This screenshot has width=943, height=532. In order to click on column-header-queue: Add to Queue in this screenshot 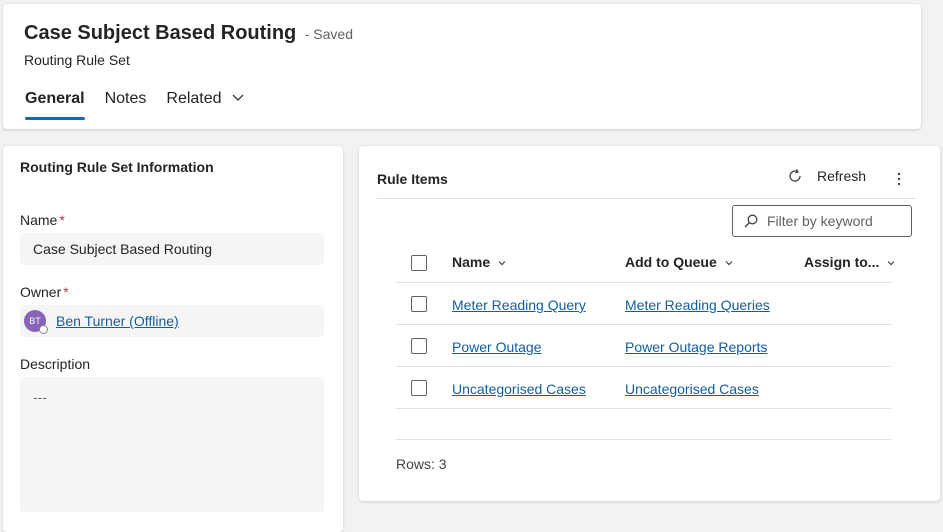, I will do `click(679, 262)`.